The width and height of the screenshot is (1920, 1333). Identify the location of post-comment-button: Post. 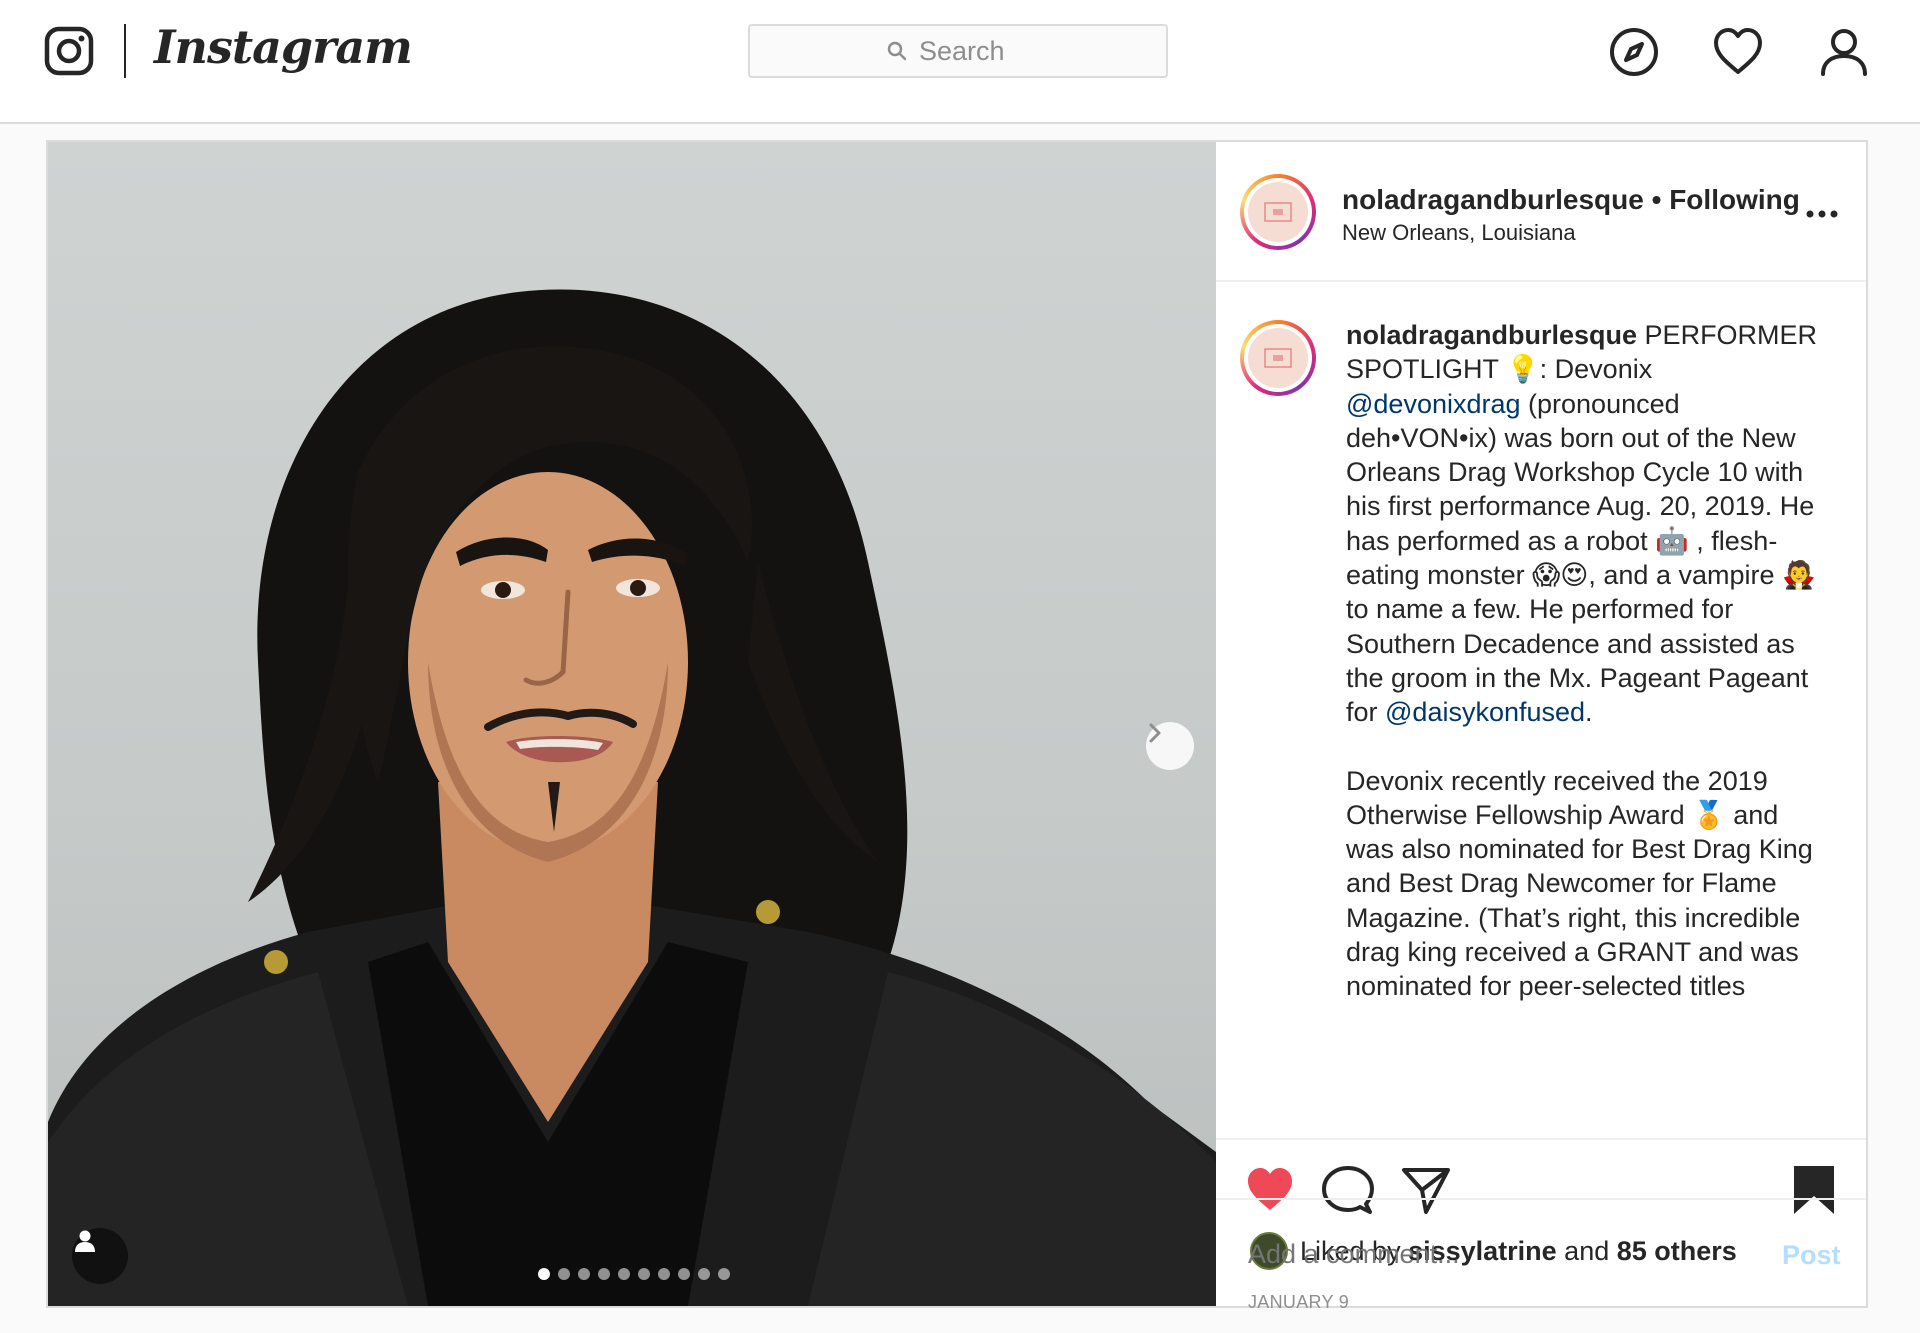
(1811, 1255).